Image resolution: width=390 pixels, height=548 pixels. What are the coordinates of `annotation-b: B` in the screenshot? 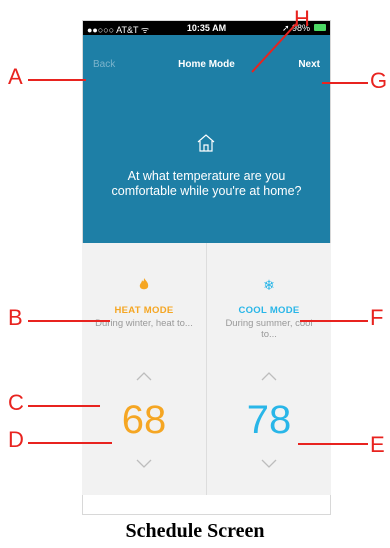 It's located at (15, 317).